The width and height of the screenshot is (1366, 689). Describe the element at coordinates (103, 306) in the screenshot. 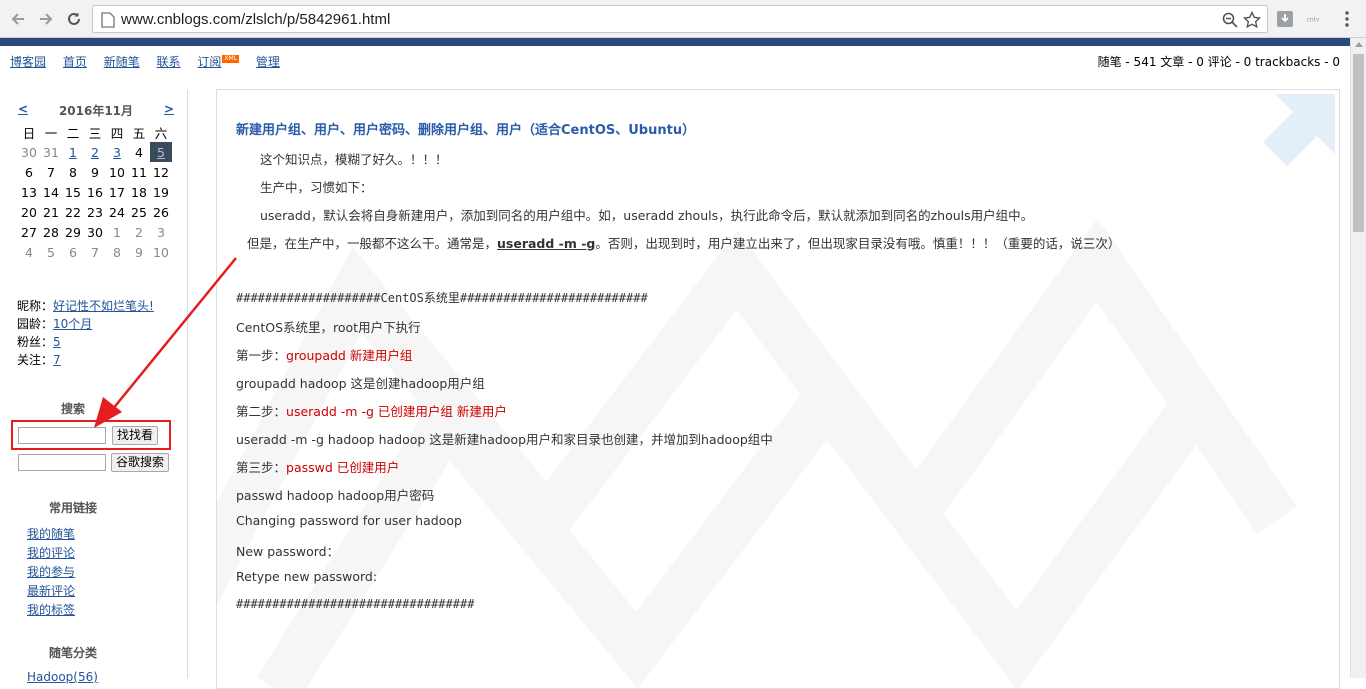

I see `nickname-link: 好记性不如烂笔头!` at that location.